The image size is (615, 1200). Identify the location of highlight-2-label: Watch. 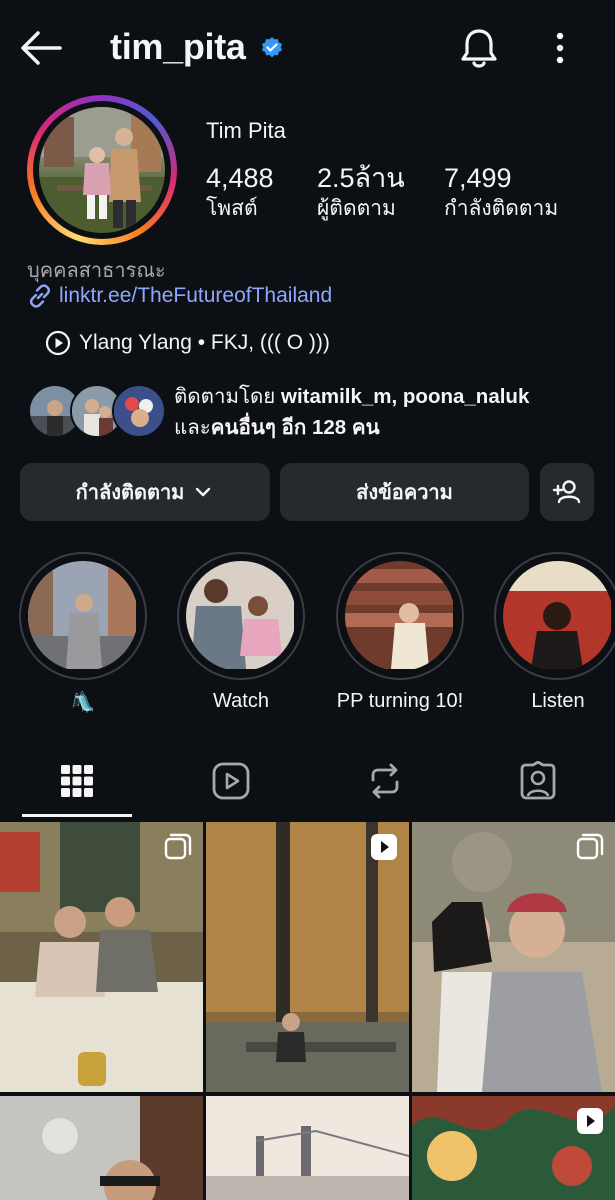
(241, 701).